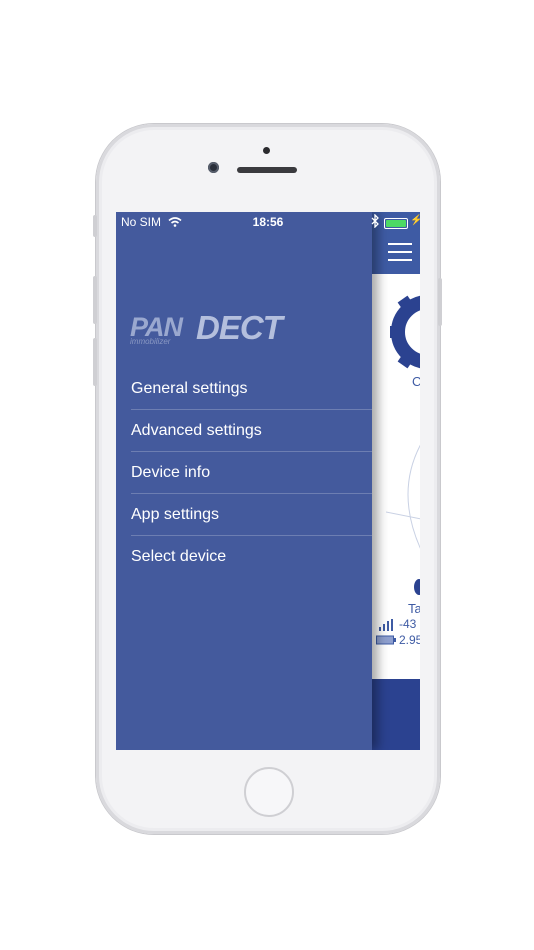  Describe the element at coordinates (95, 226) in the screenshot. I see `mute-switch` at that location.